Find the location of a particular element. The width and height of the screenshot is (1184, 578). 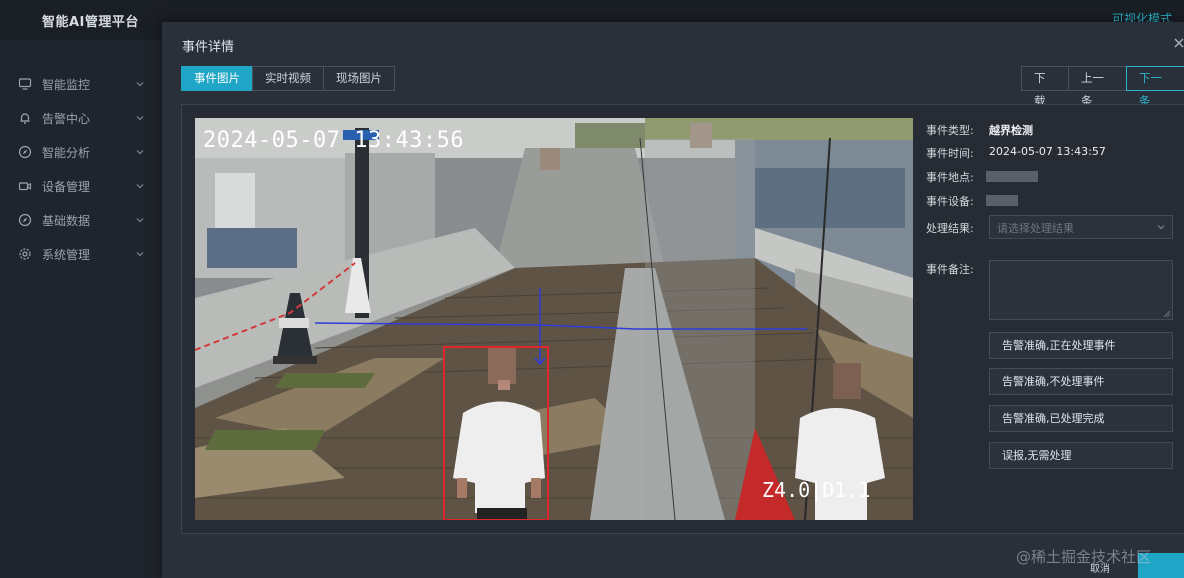

sidebar-item-analysis: 智能分析 is located at coordinates (81, 153).